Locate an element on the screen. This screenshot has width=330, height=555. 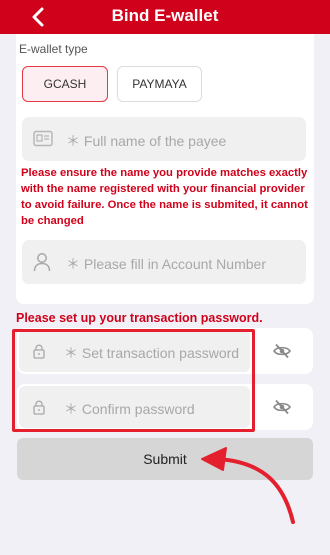
submit-button-label: Submit is located at coordinates (165, 459).